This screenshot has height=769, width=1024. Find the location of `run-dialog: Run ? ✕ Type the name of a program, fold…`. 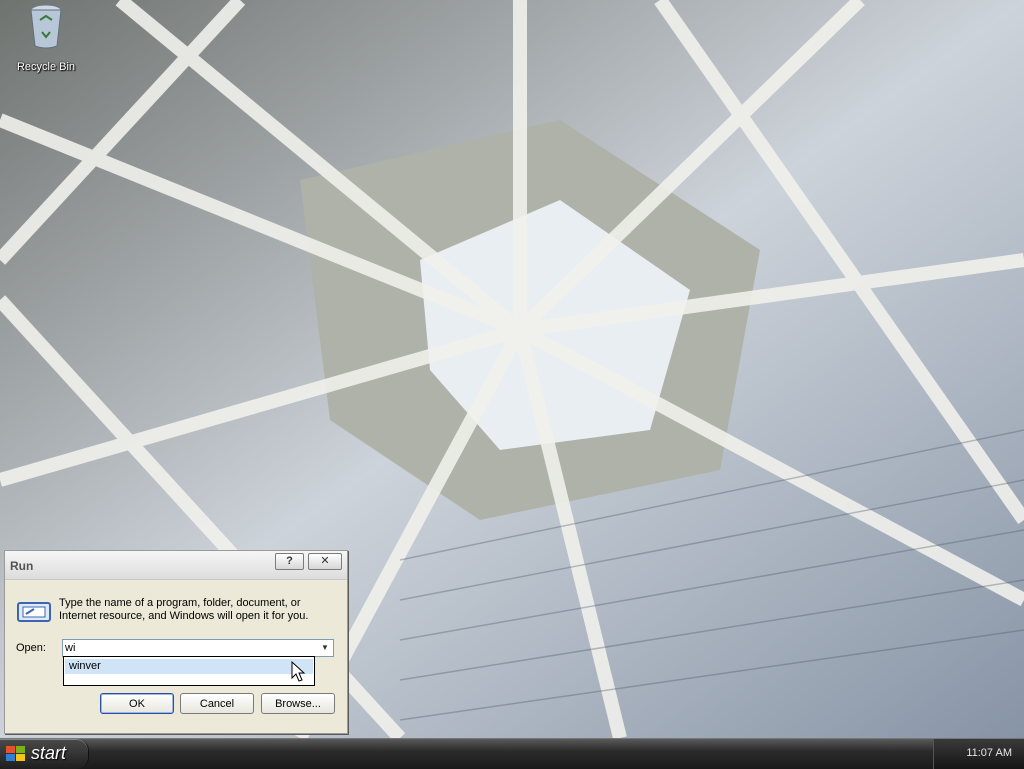

run-dialog: Run ? ✕ Type the name of a program, fold… is located at coordinates (176, 642).